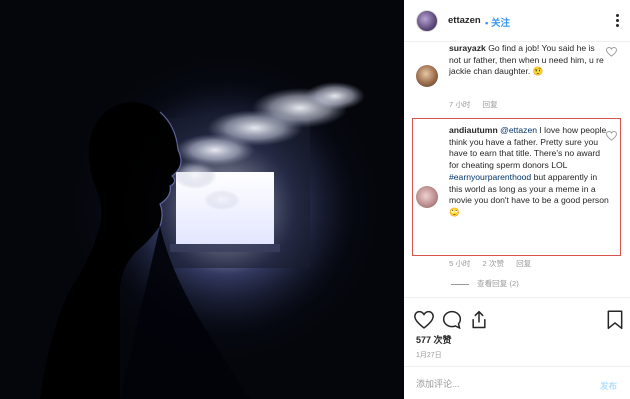 The height and width of the screenshot is (399, 630). I want to click on add-comment-input, so click(496, 384).